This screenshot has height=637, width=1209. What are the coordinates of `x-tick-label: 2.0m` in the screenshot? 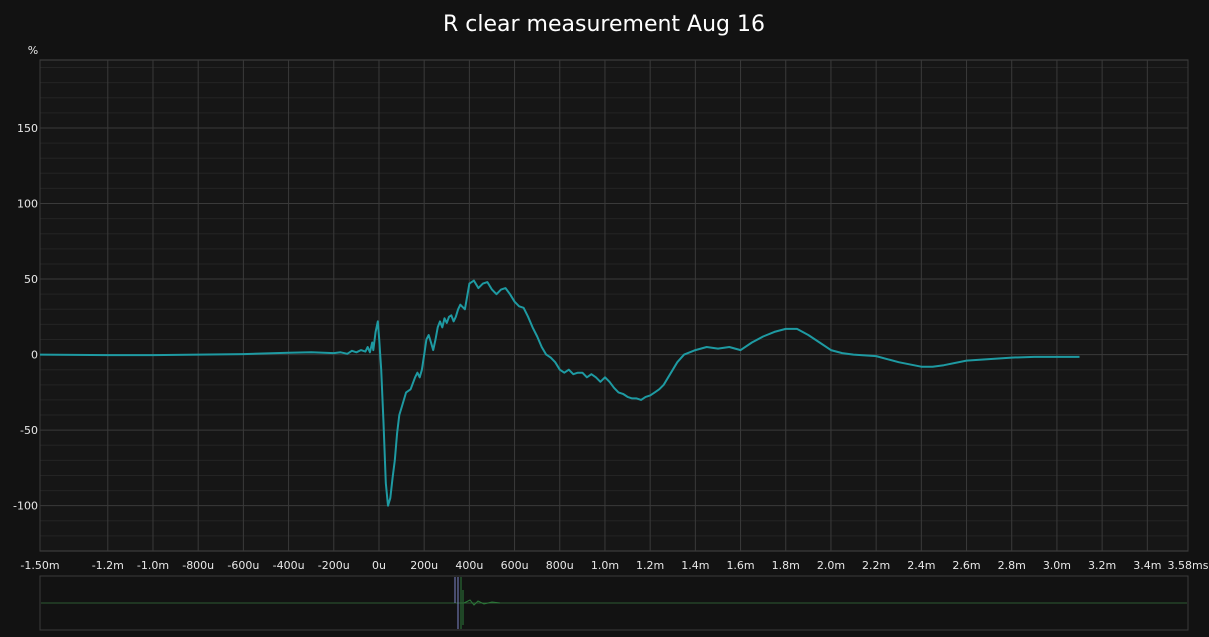 It's located at (831, 565).